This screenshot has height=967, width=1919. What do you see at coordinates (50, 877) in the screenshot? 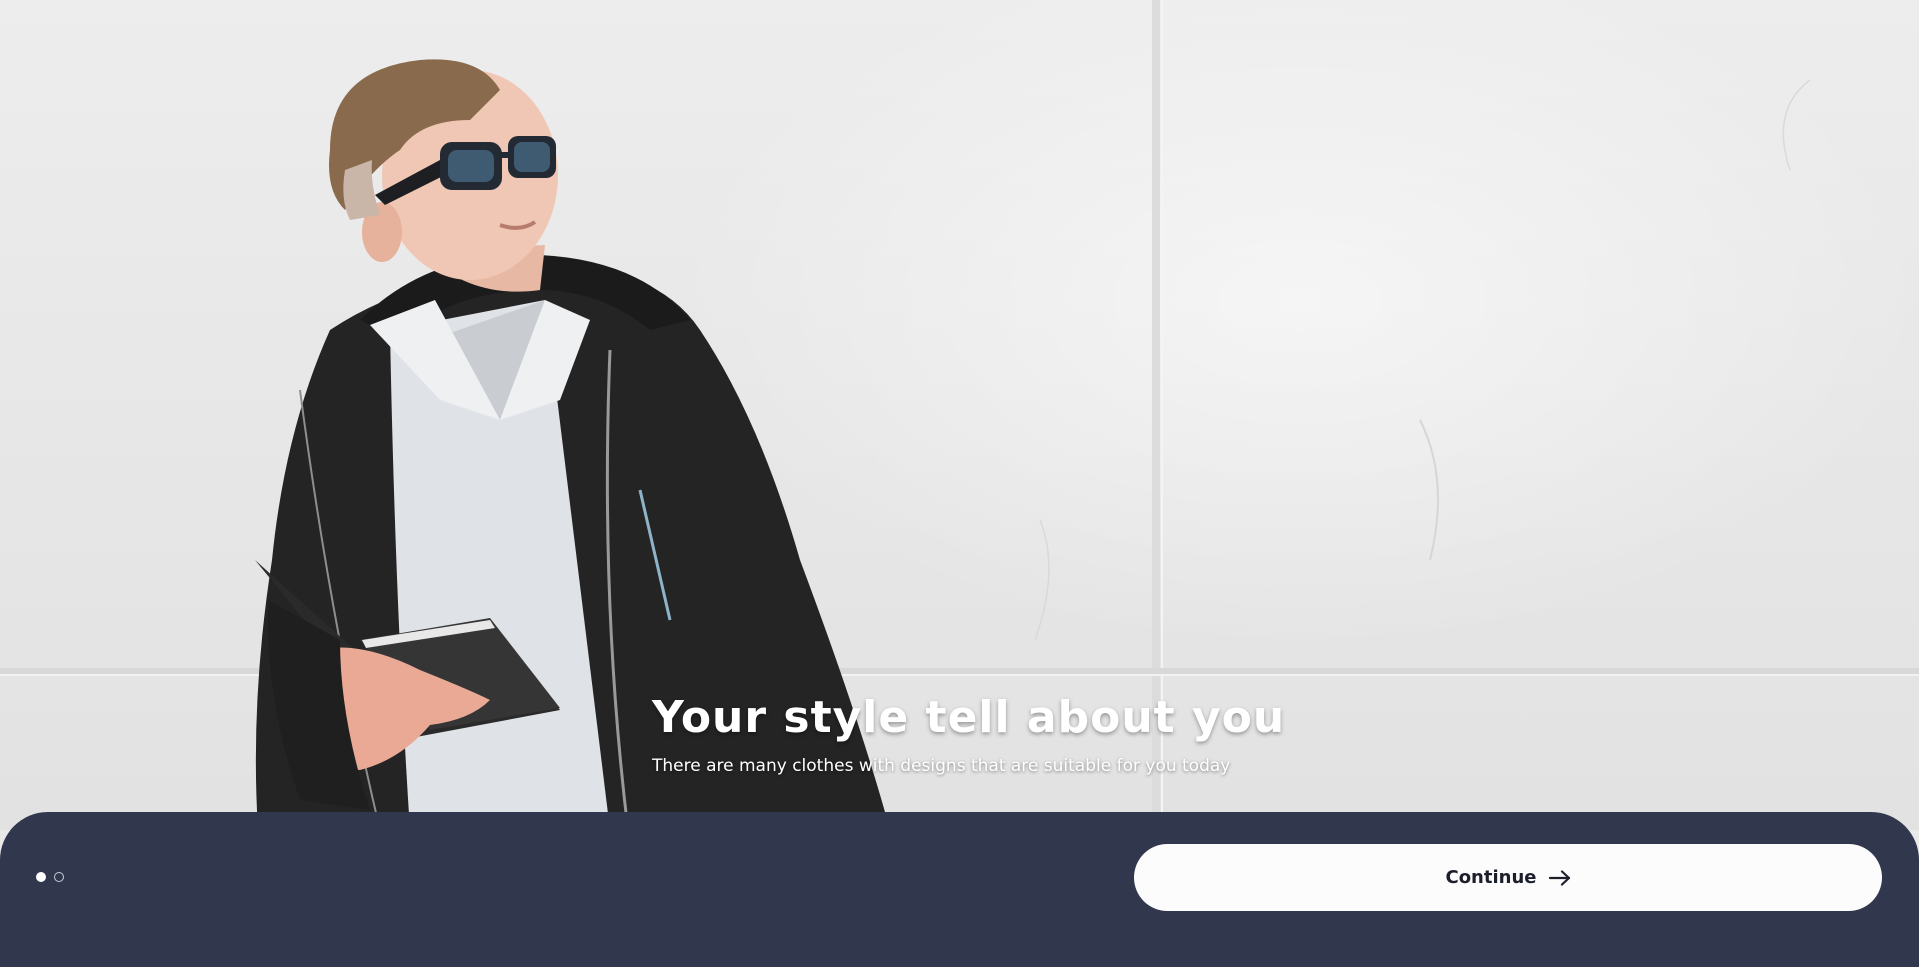
I see `page-indicator` at bounding box center [50, 877].